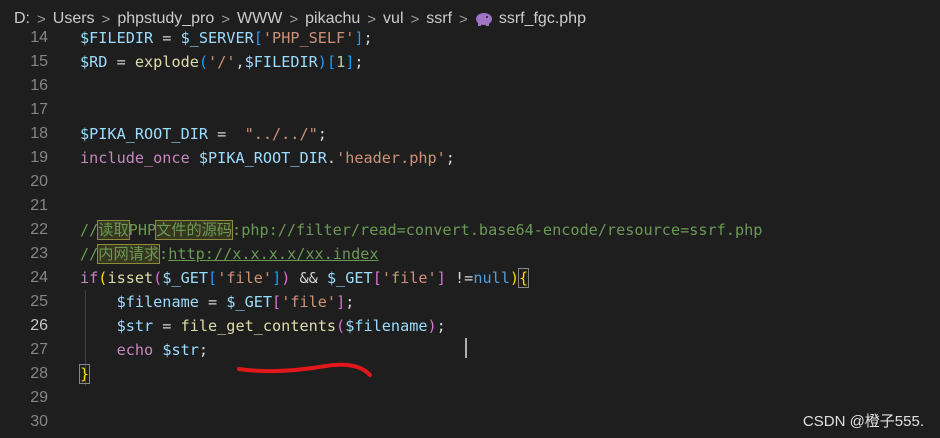 The image size is (940, 438). Describe the element at coordinates (470, 182) in the screenshot. I see `code-line: 20` at that location.